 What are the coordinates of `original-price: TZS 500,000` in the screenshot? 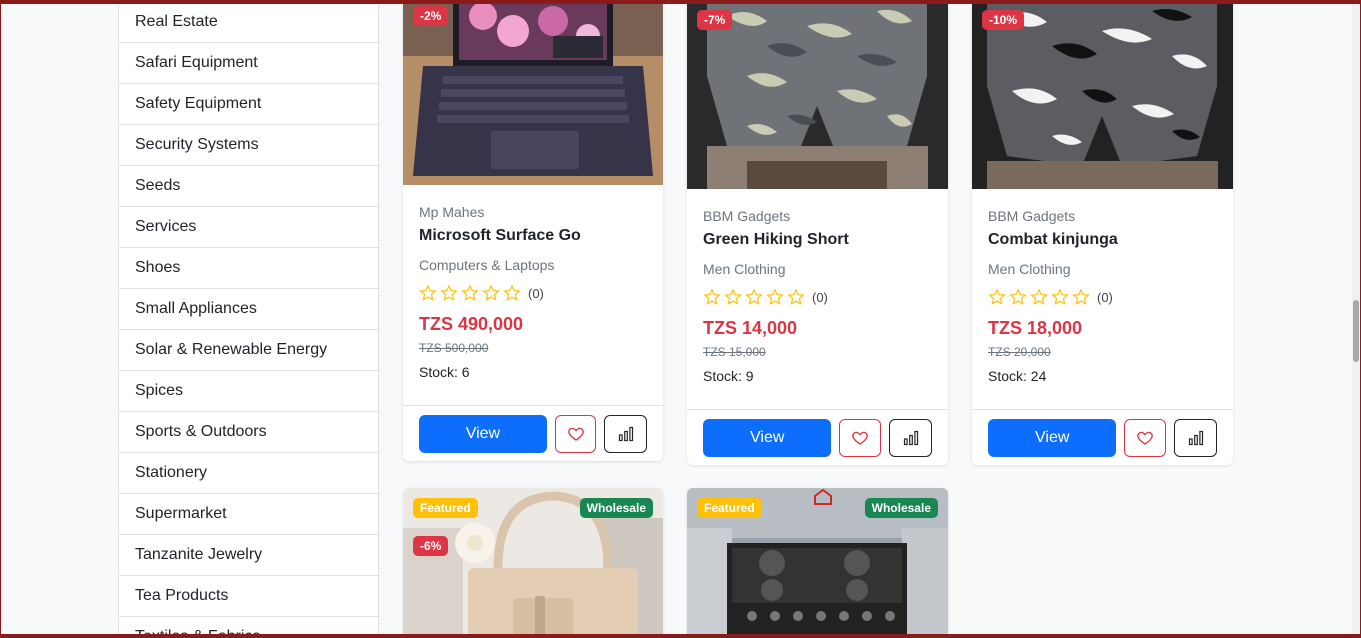 It's located at (454, 348).